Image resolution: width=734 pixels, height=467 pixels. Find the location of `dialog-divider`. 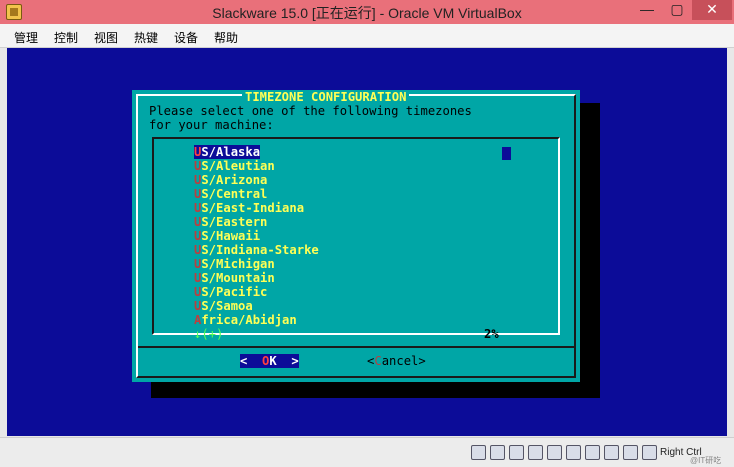

dialog-divider is located at coordinates (356, 347).